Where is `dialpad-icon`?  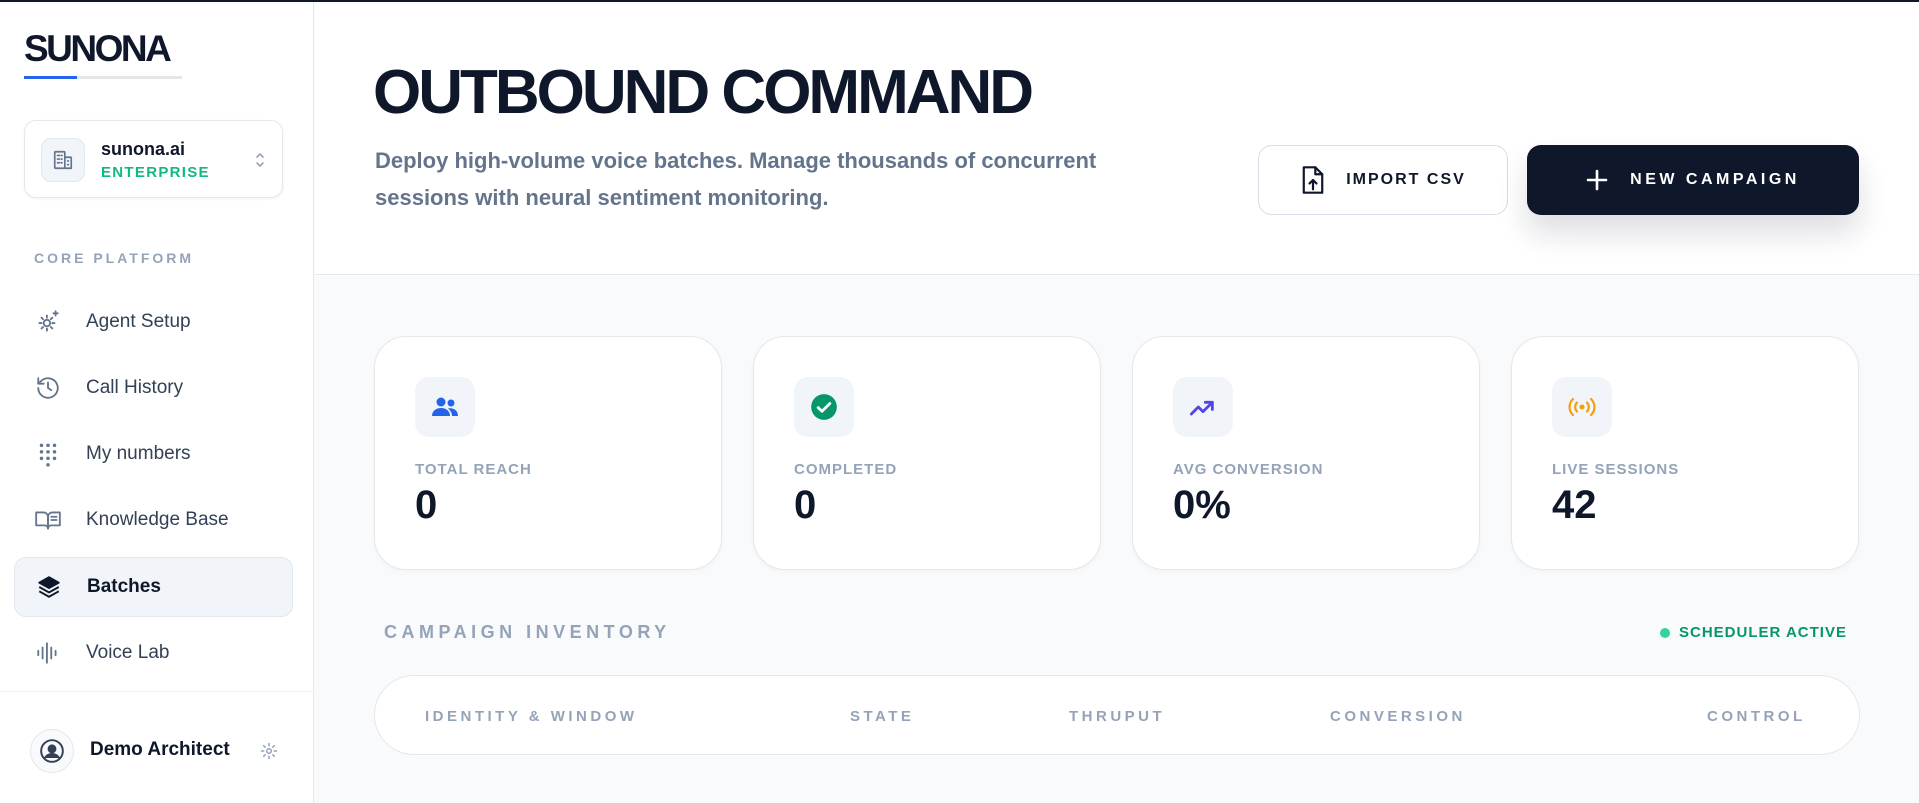 dialpad-icon is located at coordinates (48, 454).